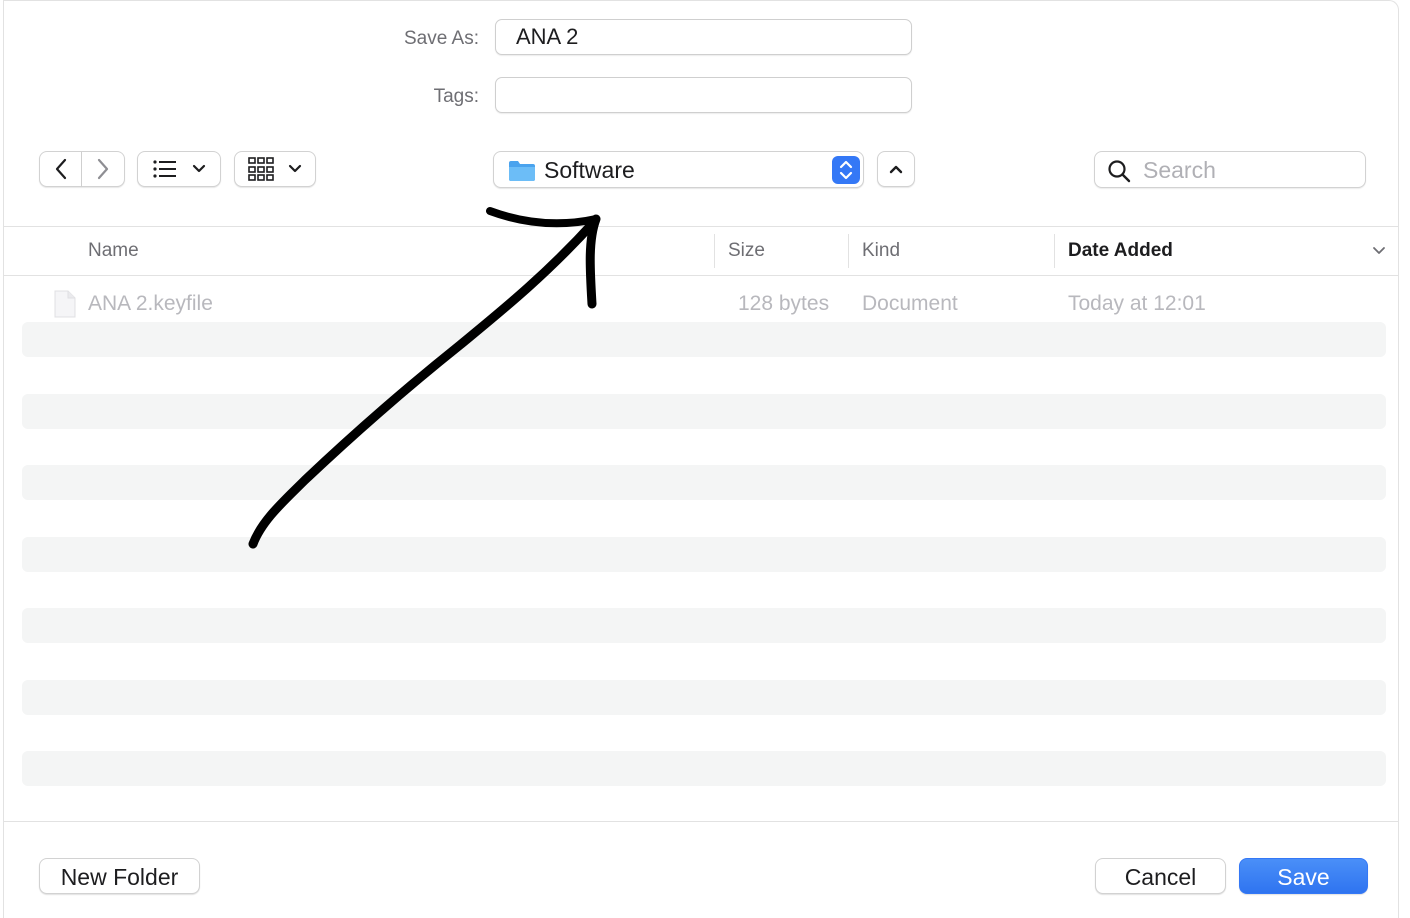 This screenshot has width=1410, height=918. Describe the element at coordinates (1119, 171) in the screenshot. I see `search-icon` at that location.